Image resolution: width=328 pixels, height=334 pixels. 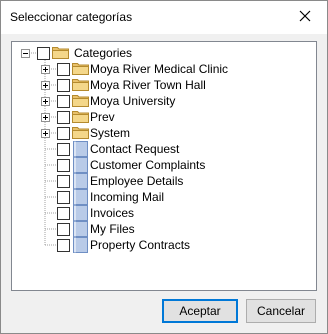 What do you see at coordinates (164, 17) in the screenshot?
I see `title-bar: Seleccionar categorías` at bounding box center [164, 17].